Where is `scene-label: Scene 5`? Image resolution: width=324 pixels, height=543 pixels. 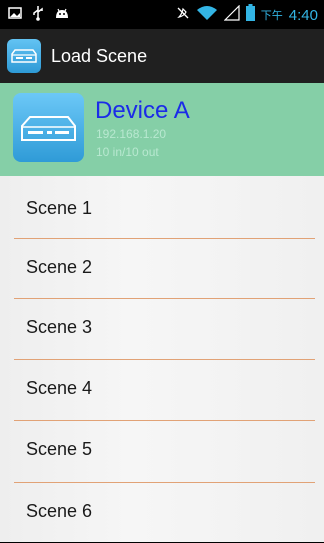
scene-label: Scene 5 is located at coordinates (59, 449).